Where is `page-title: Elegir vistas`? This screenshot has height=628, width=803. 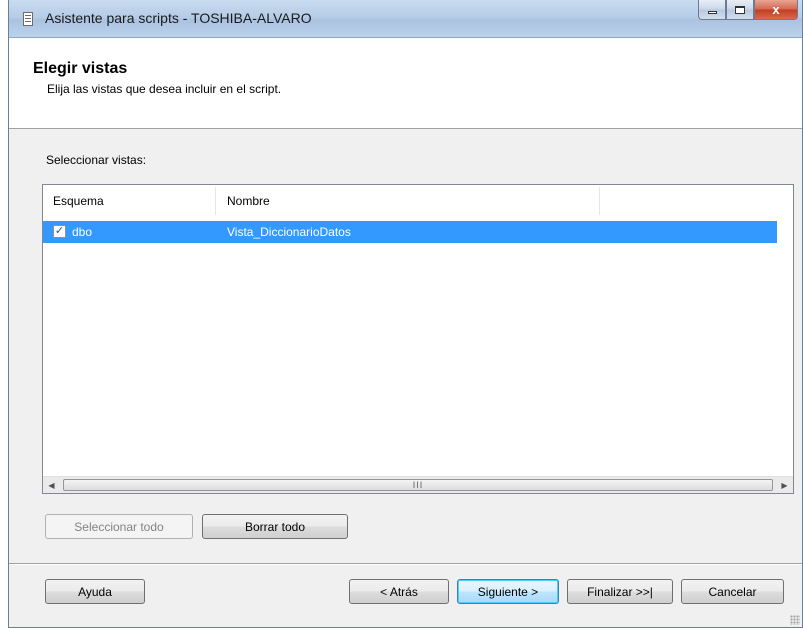 page-title: Elegir vistas is located at coordinates (80, 68).